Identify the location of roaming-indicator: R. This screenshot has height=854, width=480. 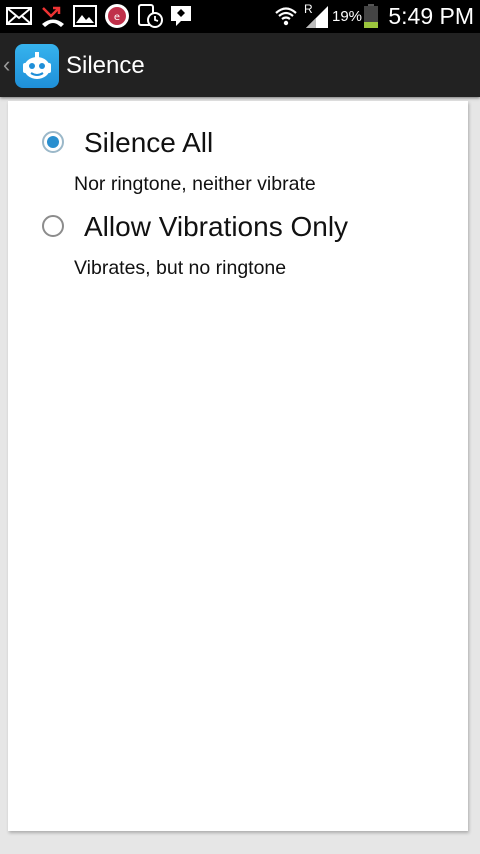
(308, 9).